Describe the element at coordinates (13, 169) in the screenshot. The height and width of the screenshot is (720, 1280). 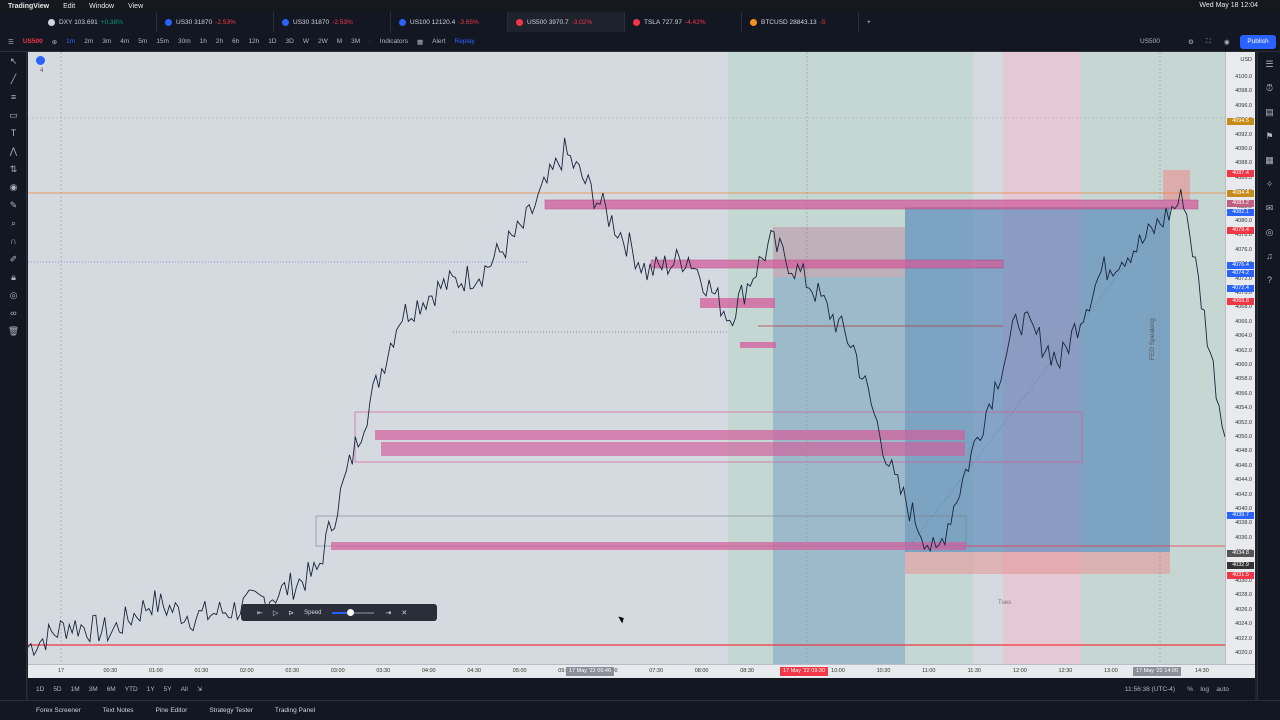
I see `prediction-icon: ⇅` at that location.